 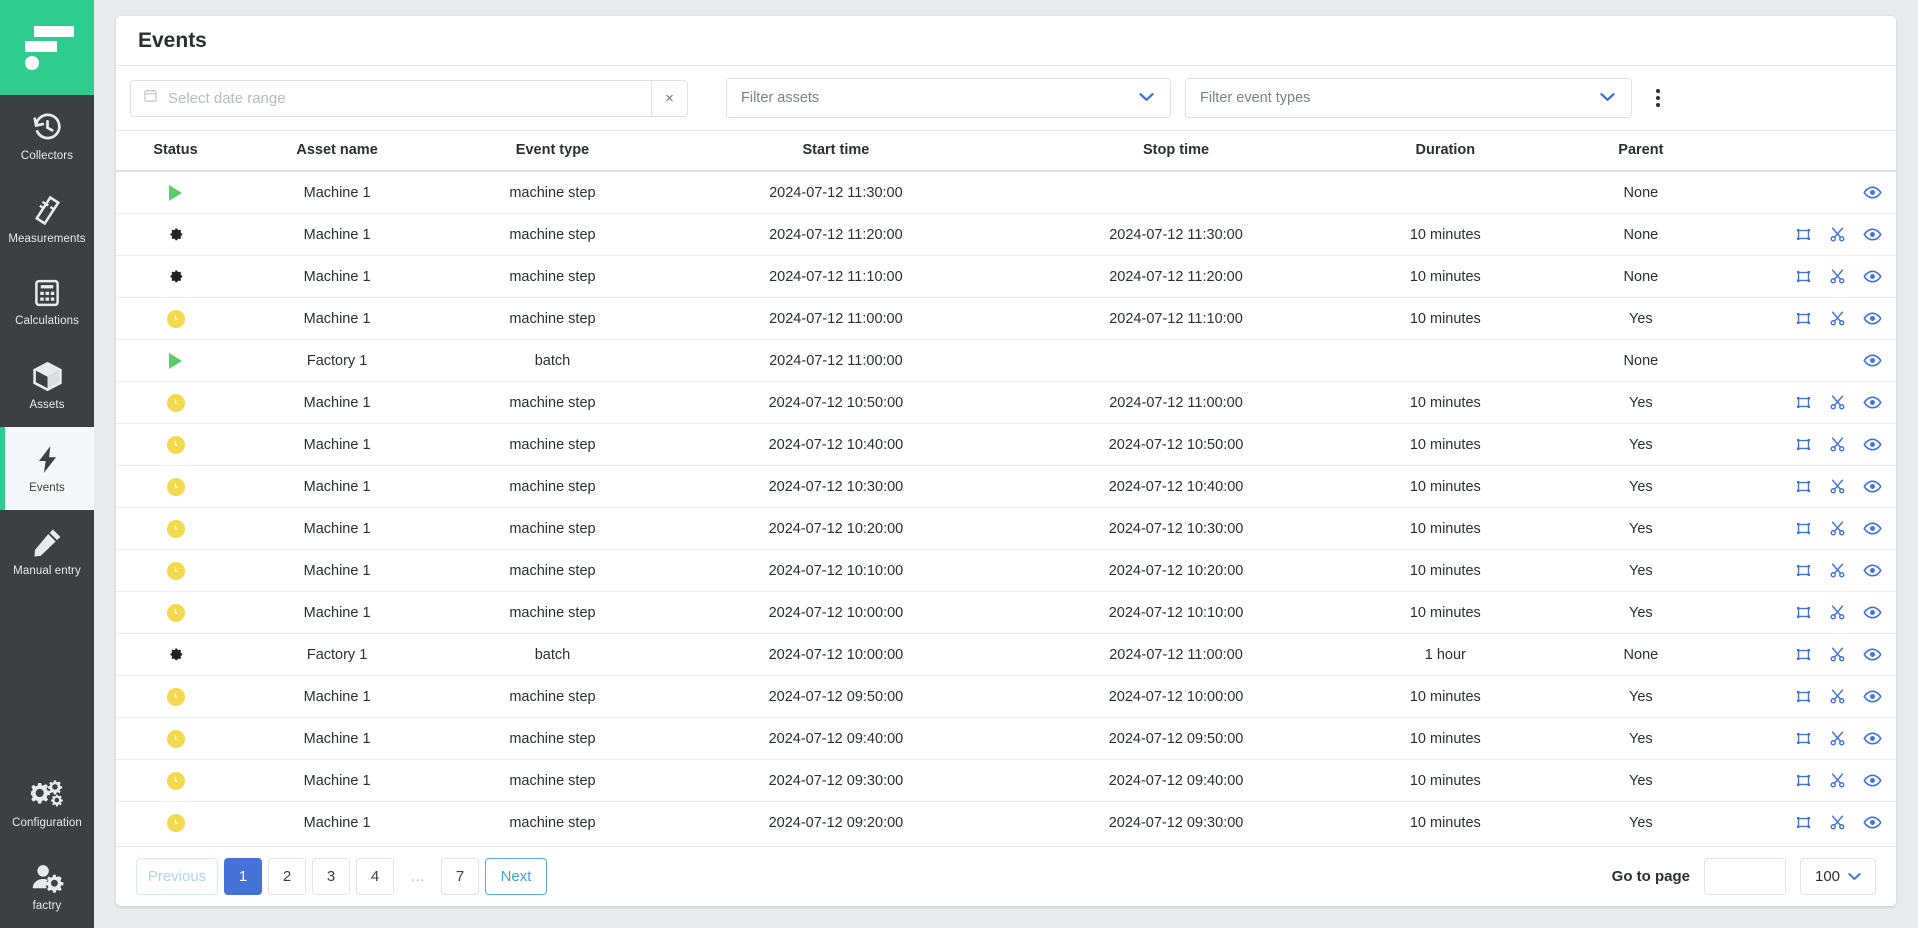 What do you see at coordinates (835, 152) in the screenshot?
I see `column-header-start-time: Start time` at bounding box center [835, 152].